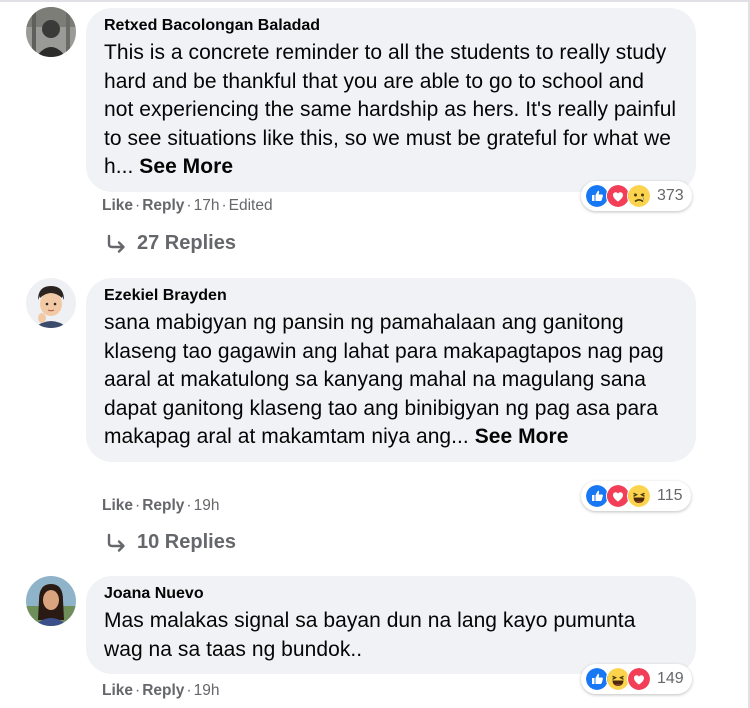 The width and height of the screenshot is (750, 708). I want to click on comment-author: Retxed Bacolongan Baladad, so click(391, 26).